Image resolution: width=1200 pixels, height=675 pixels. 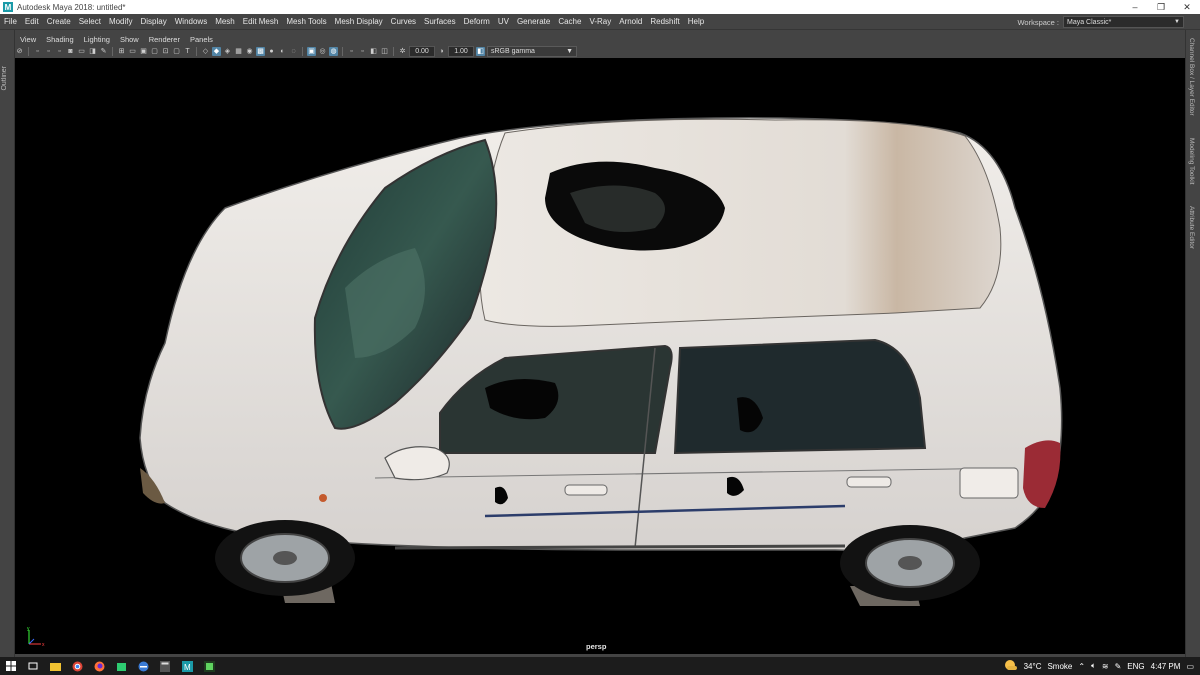 I want to click on task-view-icon, so click(x=33, y=666).